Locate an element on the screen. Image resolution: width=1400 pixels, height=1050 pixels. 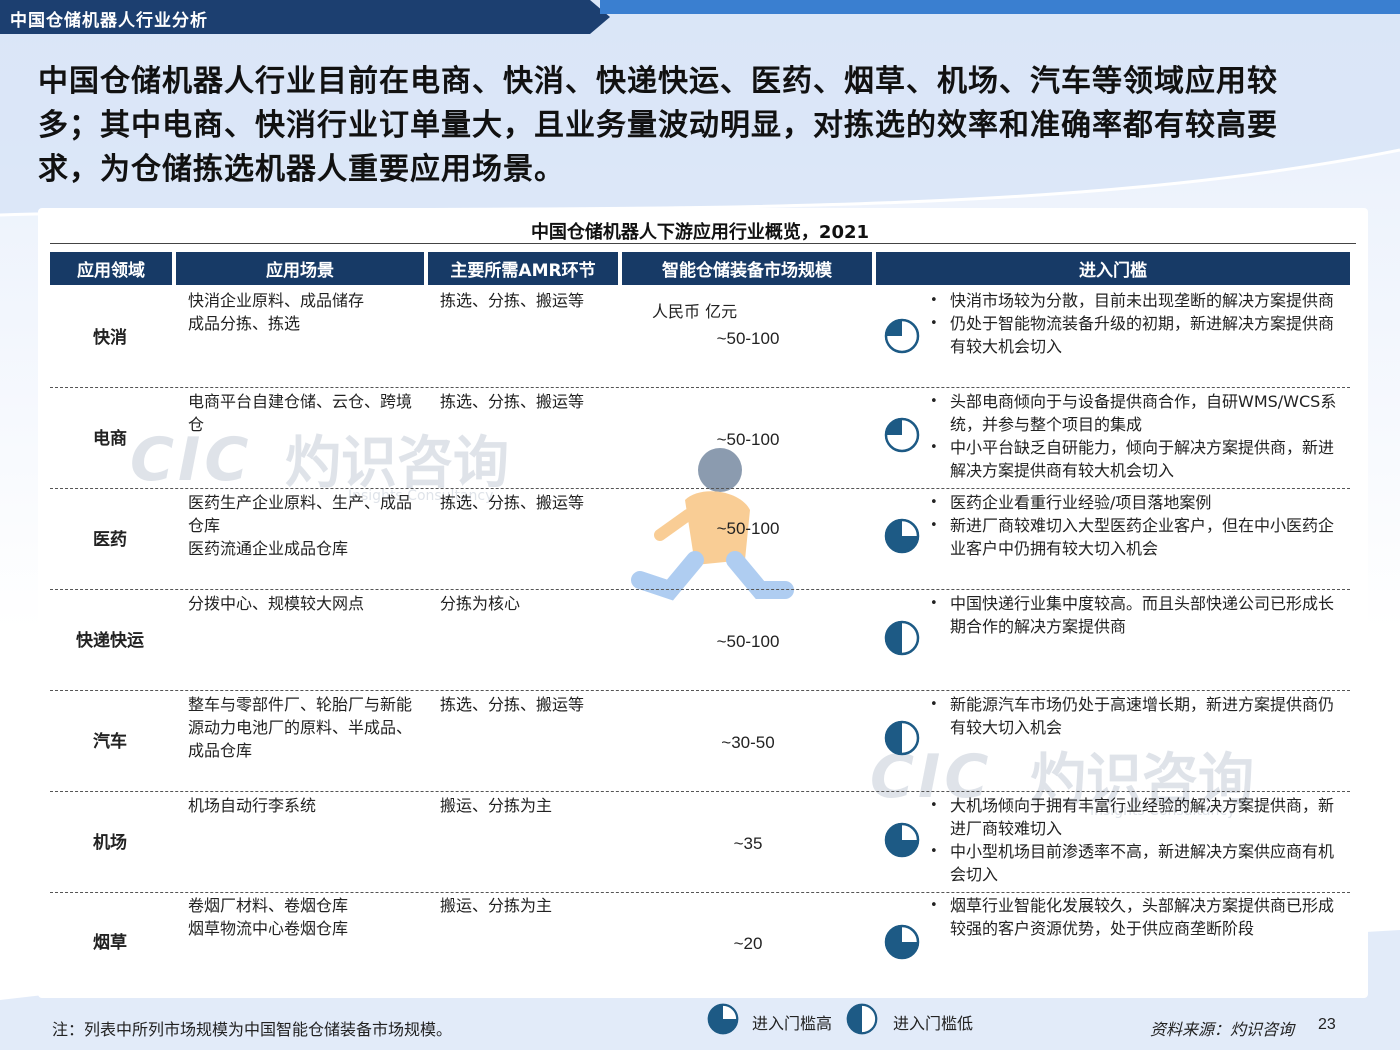
barrier-note: 中小平台缺乏自研能力，倾向于解决方案提供商，新进解决方案提供商有较大机会切入 is located at coordinates (1135, 459).